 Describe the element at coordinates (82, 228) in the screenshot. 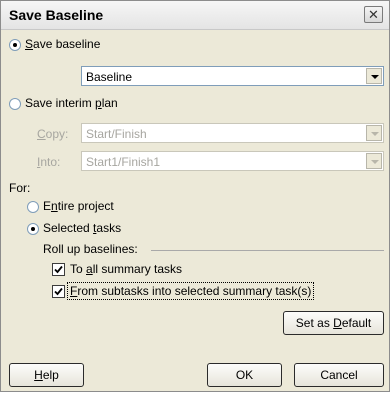

I see `selected-tasks-label: Selected tasks` at that location.